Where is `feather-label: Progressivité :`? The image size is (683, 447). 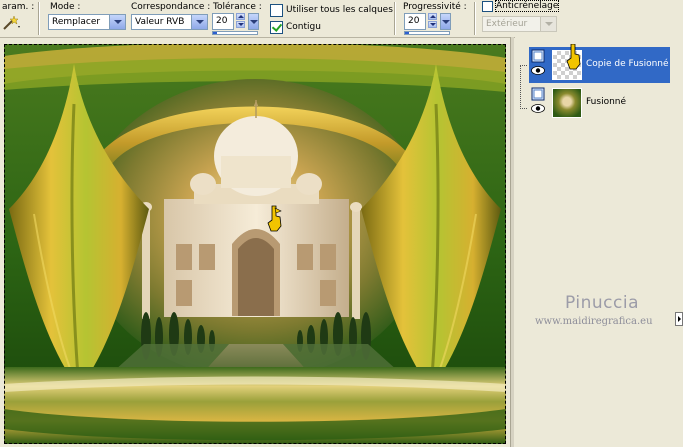
feather-label: Progressivité : is located at coordinates (435, 7).